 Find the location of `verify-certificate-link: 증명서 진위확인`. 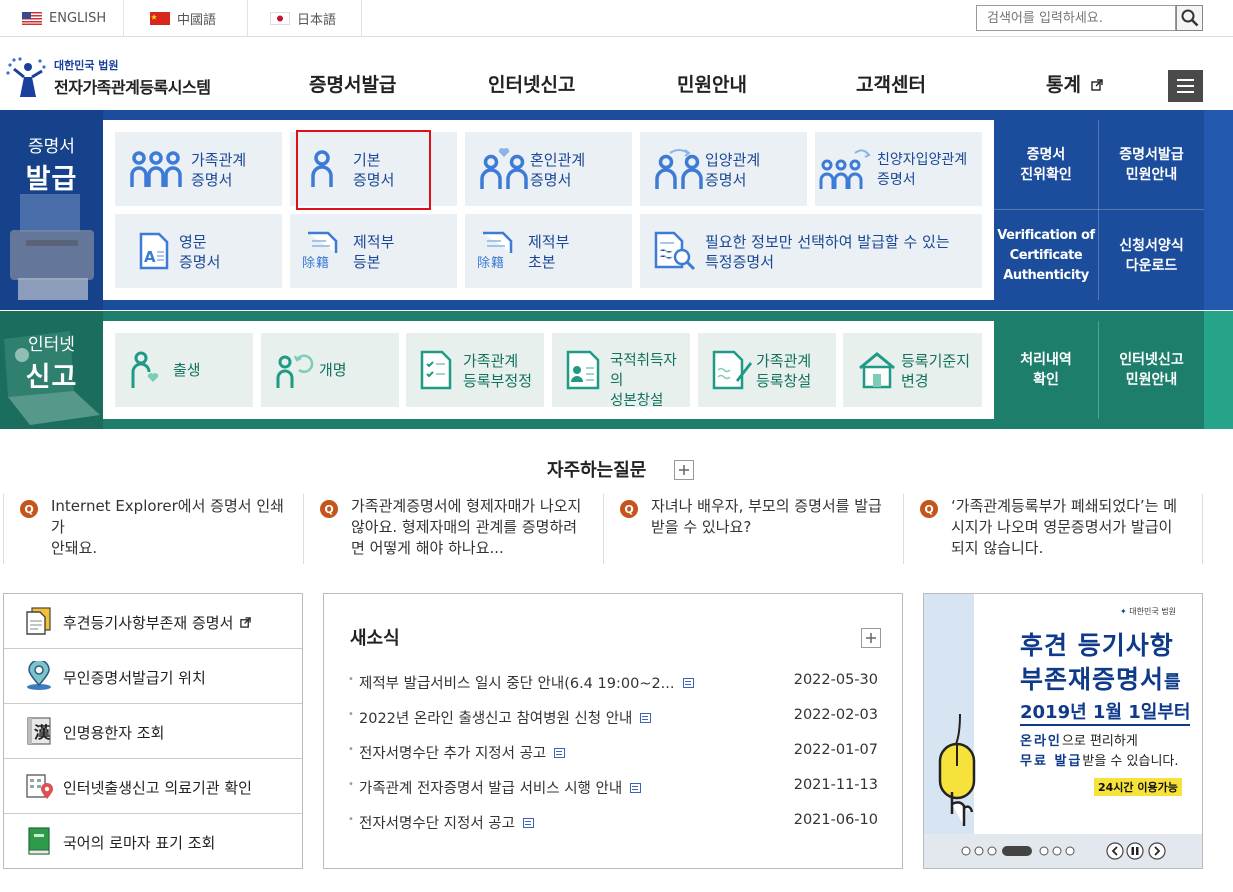

verify-certificate-link: 증명서 진위확인 is located at coordinates (1046, 164).